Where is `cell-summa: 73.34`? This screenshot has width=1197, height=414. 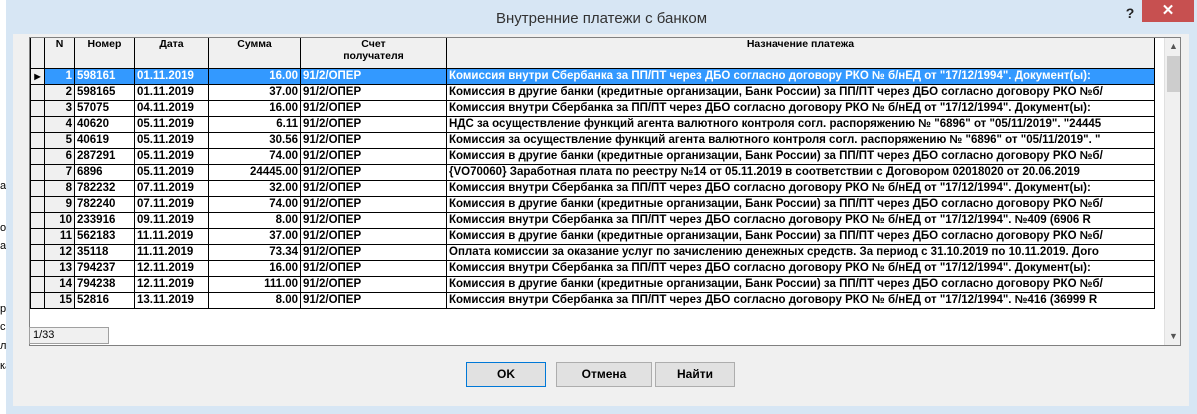
cell-summa: 73.34 is located at coordinates (254, 252).